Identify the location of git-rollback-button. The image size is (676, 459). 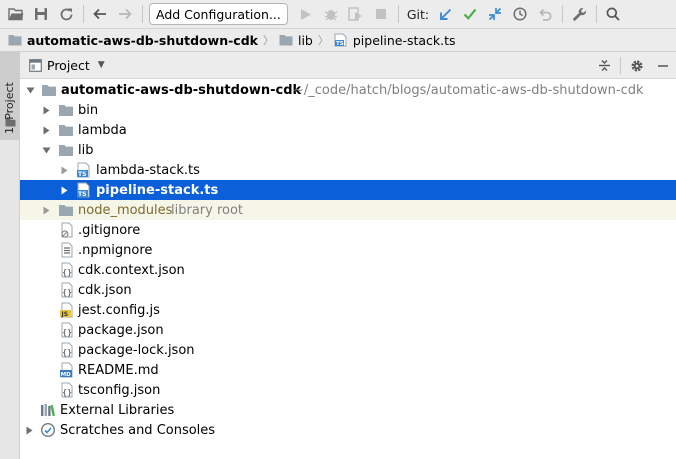
(545, 14).